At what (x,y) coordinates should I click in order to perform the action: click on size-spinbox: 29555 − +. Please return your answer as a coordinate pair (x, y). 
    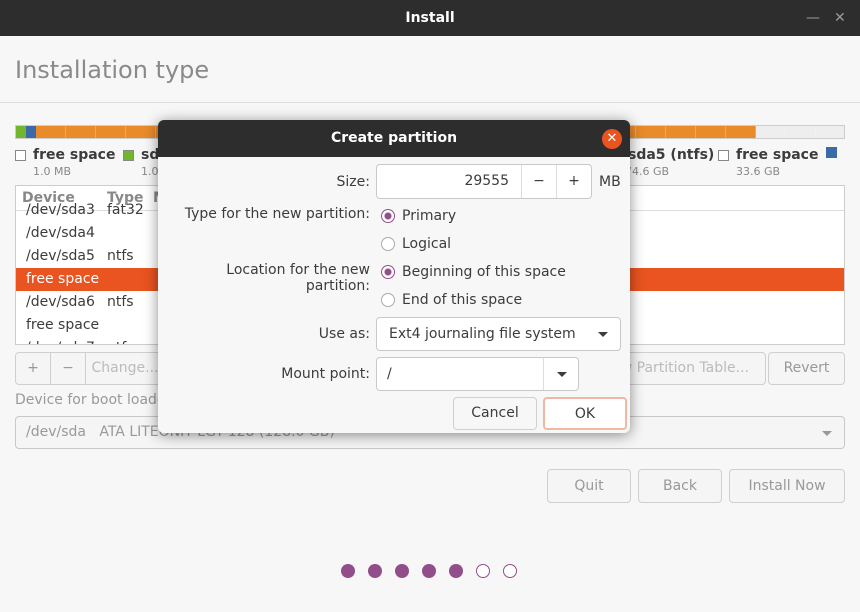
    Looking at the image, I should click on (484, 181).